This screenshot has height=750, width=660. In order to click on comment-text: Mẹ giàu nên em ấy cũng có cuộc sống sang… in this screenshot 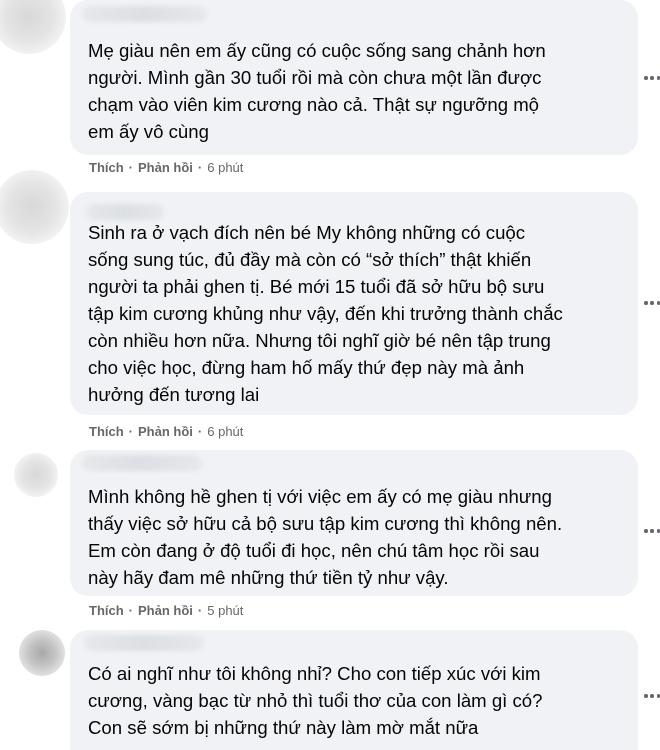, I will do `click(317, 91)`.